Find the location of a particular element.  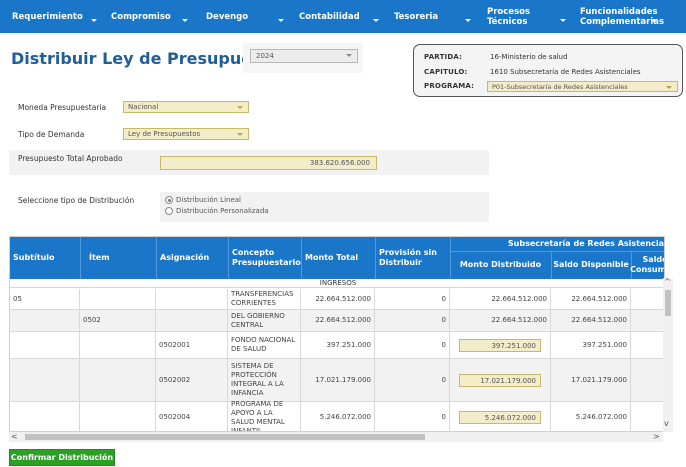

monto-distribuido-input: 5.246.072.000 is located at coordinates (500, 417).